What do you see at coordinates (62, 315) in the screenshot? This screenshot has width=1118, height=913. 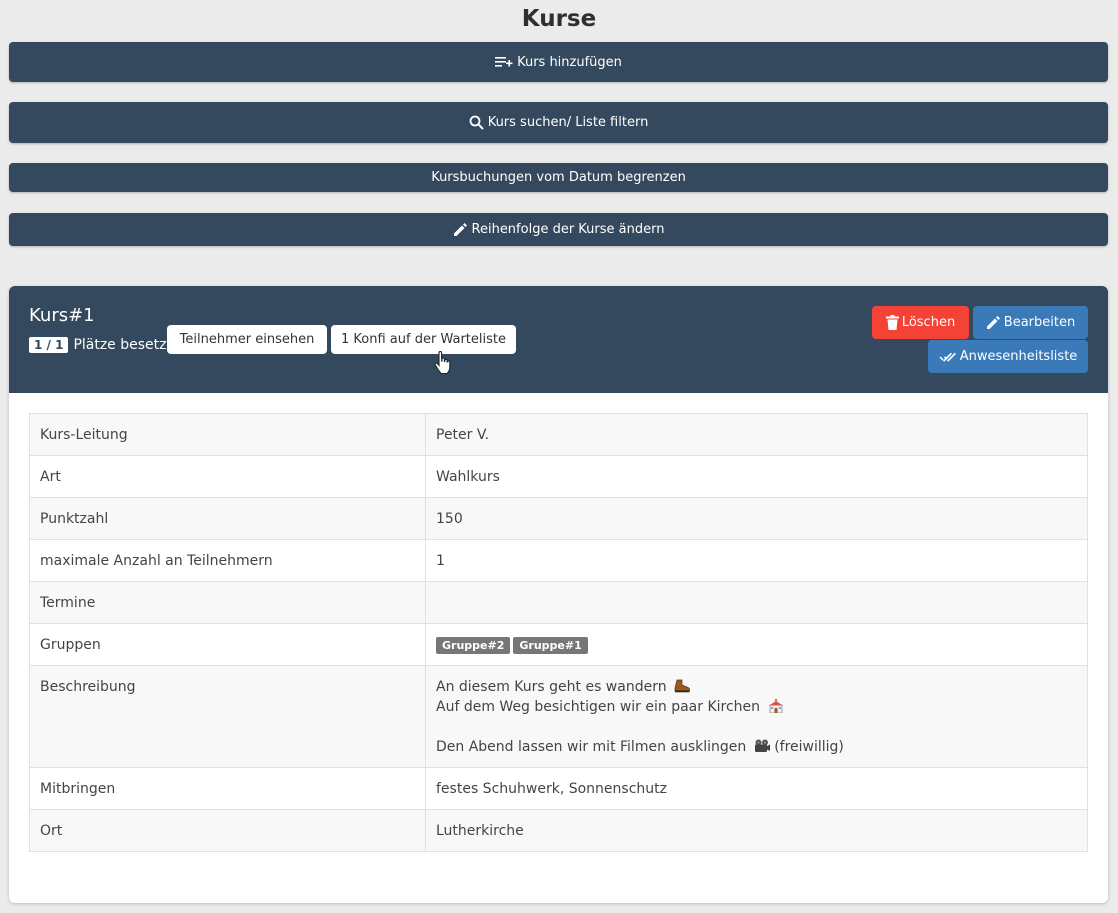 I see `course-title: Kurs#1` at bounding box center [62, 315].